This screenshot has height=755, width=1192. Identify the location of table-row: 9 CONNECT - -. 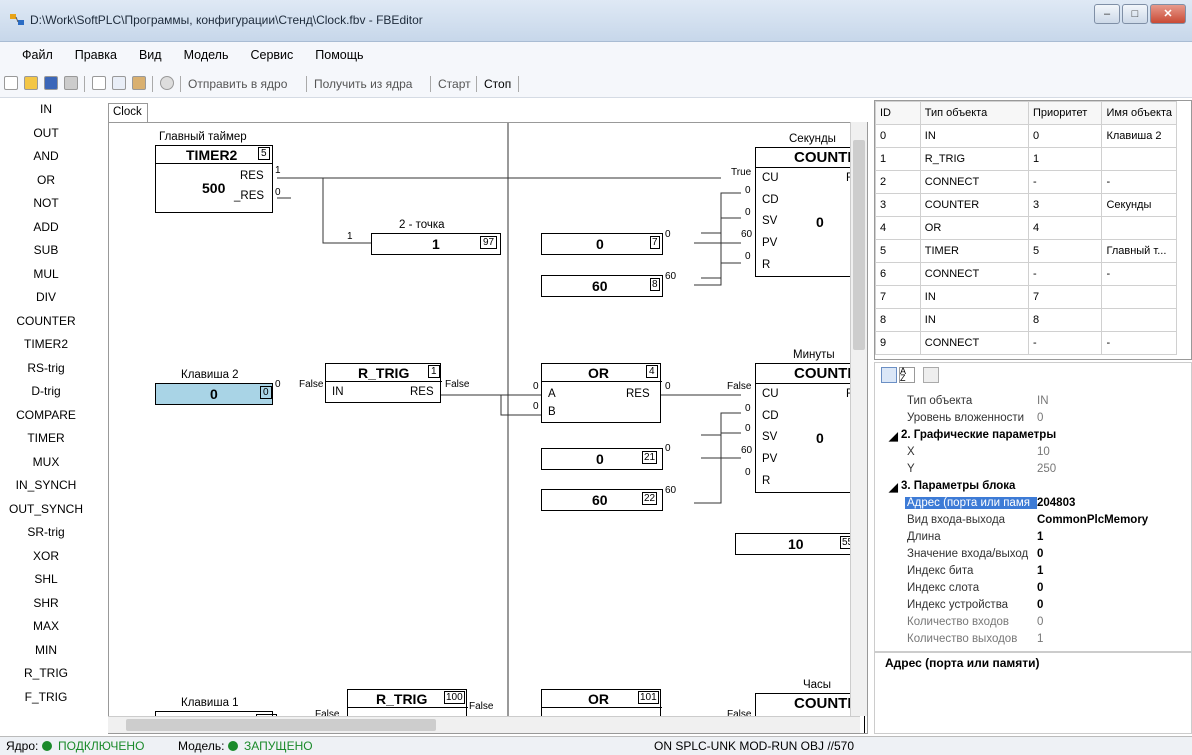
(1026, 343).